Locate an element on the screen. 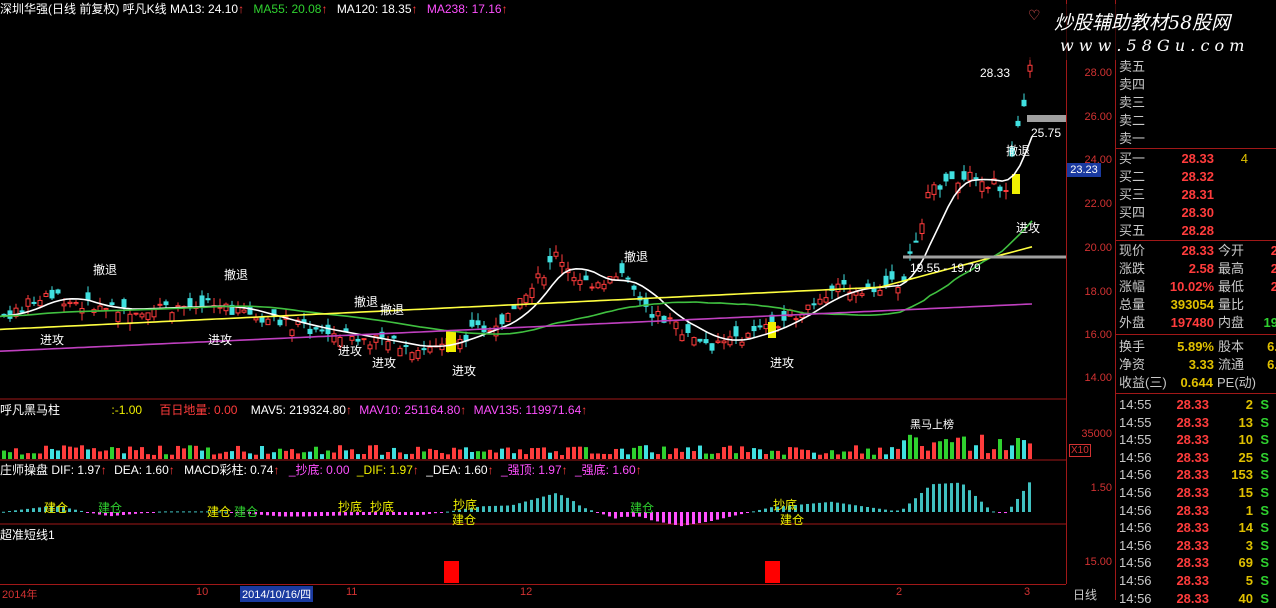 This screenshot has height=608, width=1276. orderbook-sell-row: 卖一 is located at coordinates (1139, 139).